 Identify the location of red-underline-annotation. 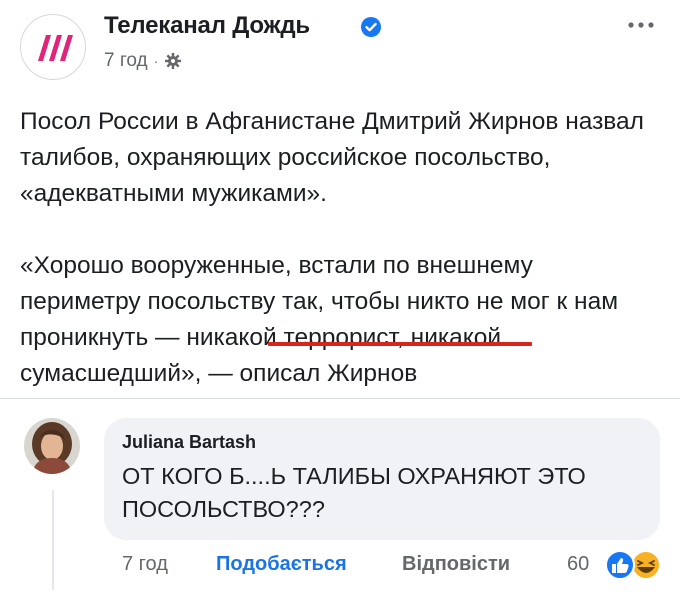
(400, 344).